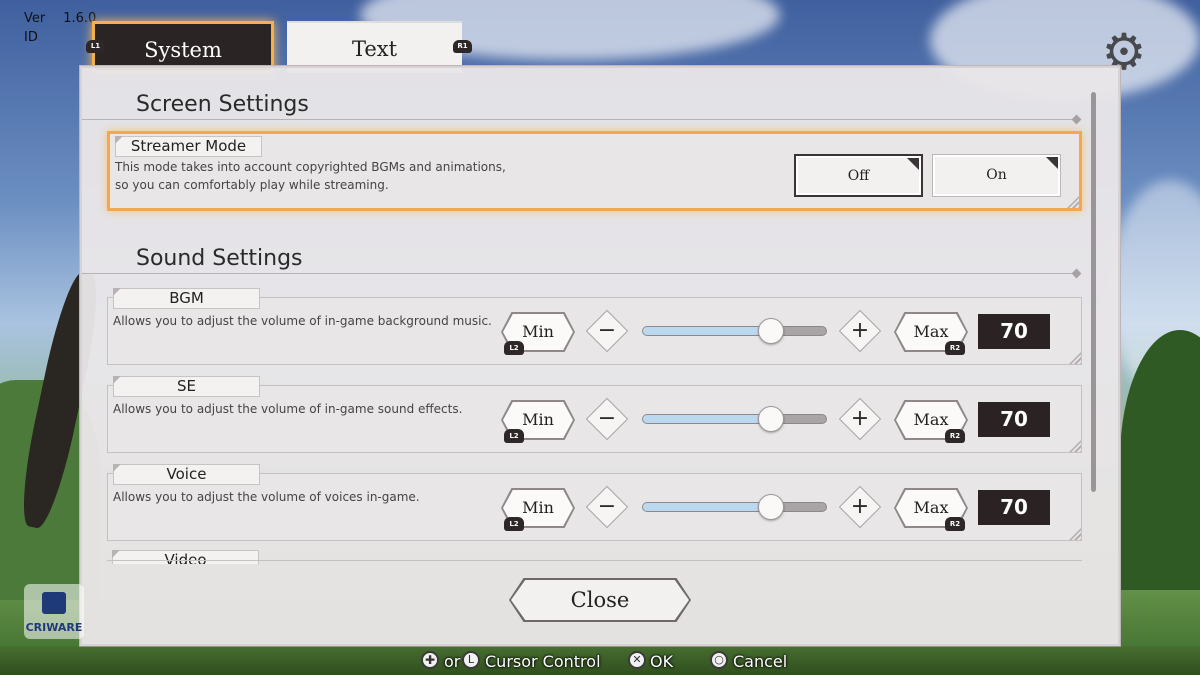  What do you see at coordinates (707, 419) in the screenshot?
I see `se-slider-fill` at bounding box center [707, 419].